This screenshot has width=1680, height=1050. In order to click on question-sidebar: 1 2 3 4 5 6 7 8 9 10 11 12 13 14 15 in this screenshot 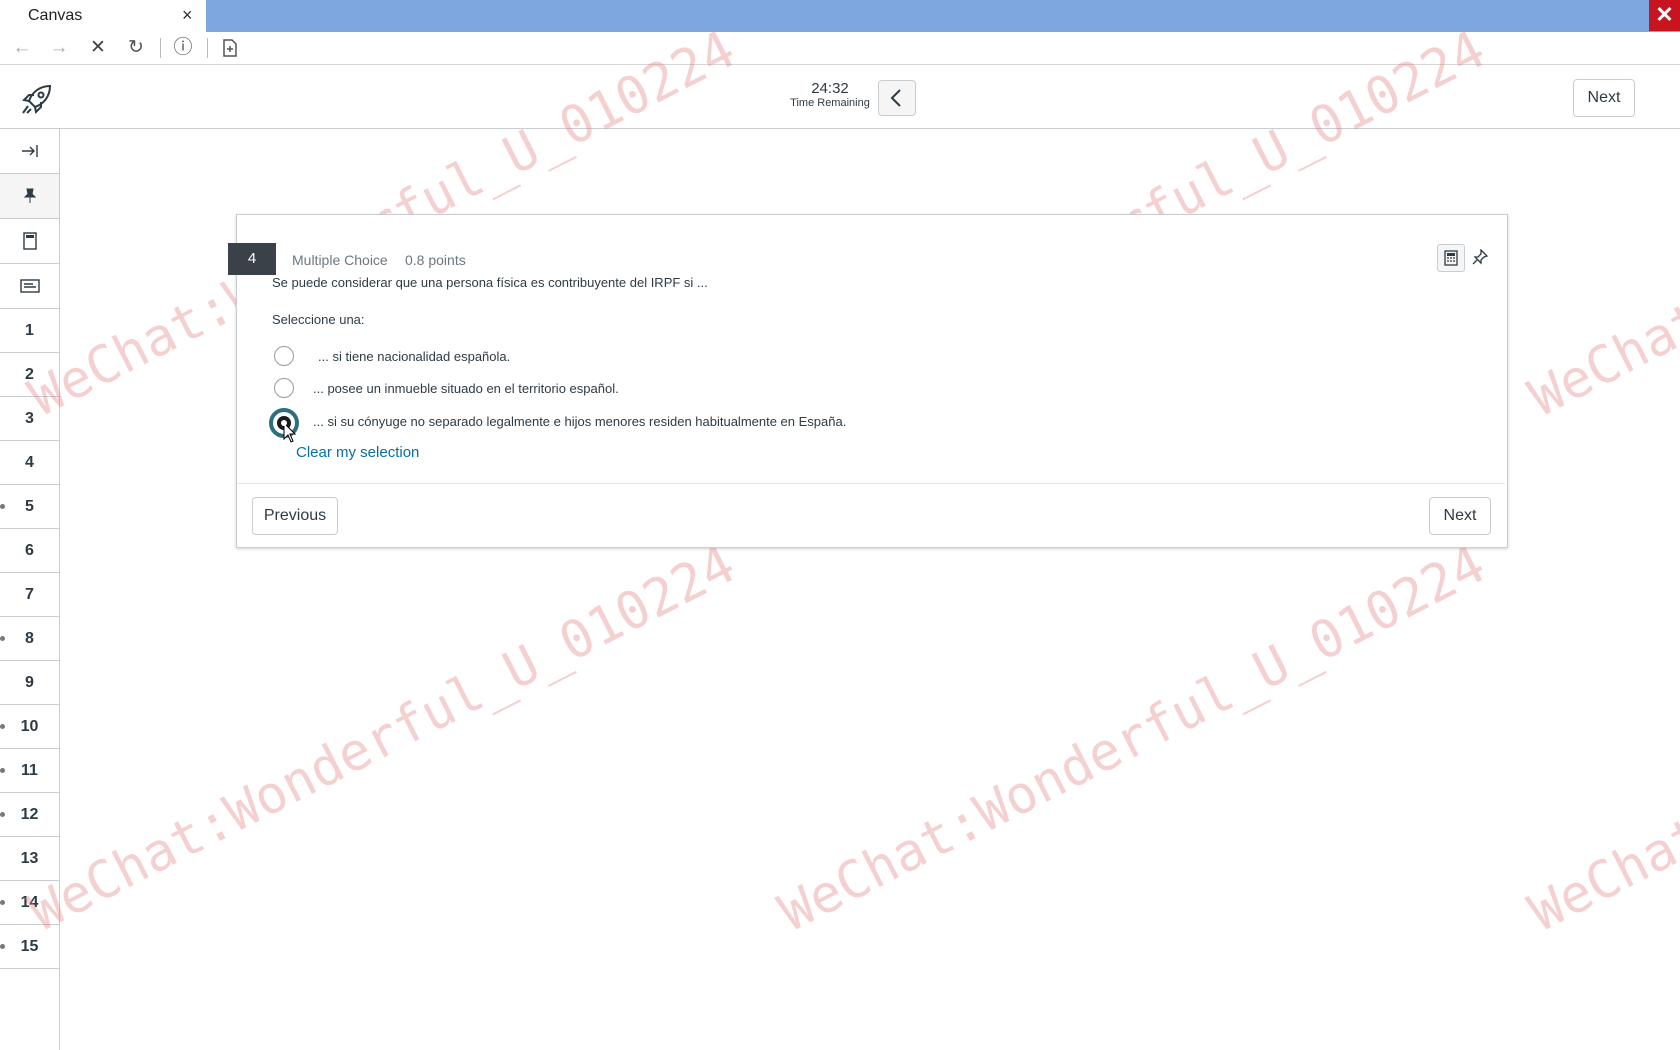, I will do `click(30, 589)`.